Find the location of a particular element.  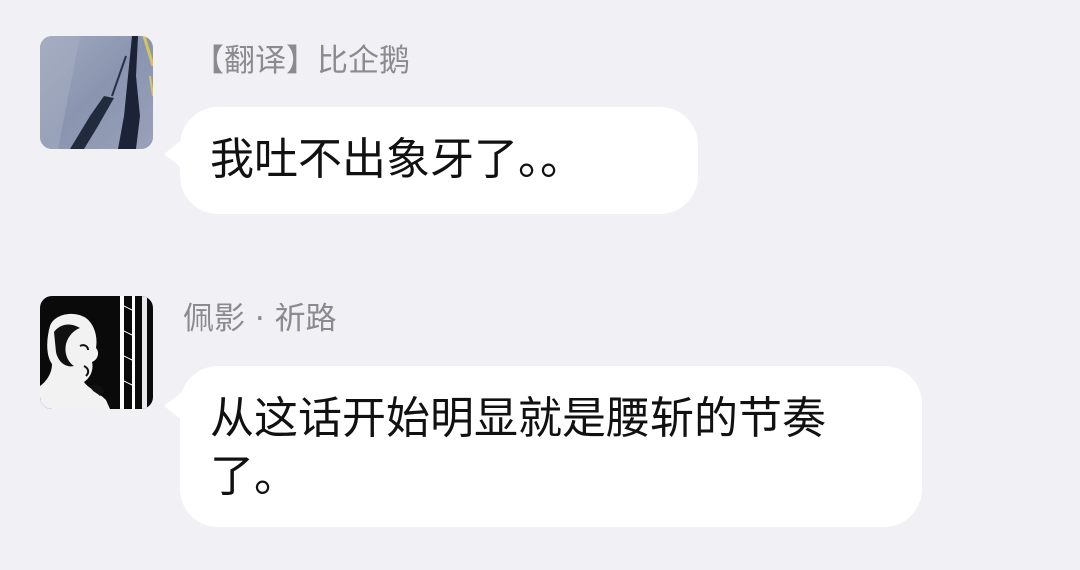

road-shadow-avatar-image is located at coordinates (96, 92).